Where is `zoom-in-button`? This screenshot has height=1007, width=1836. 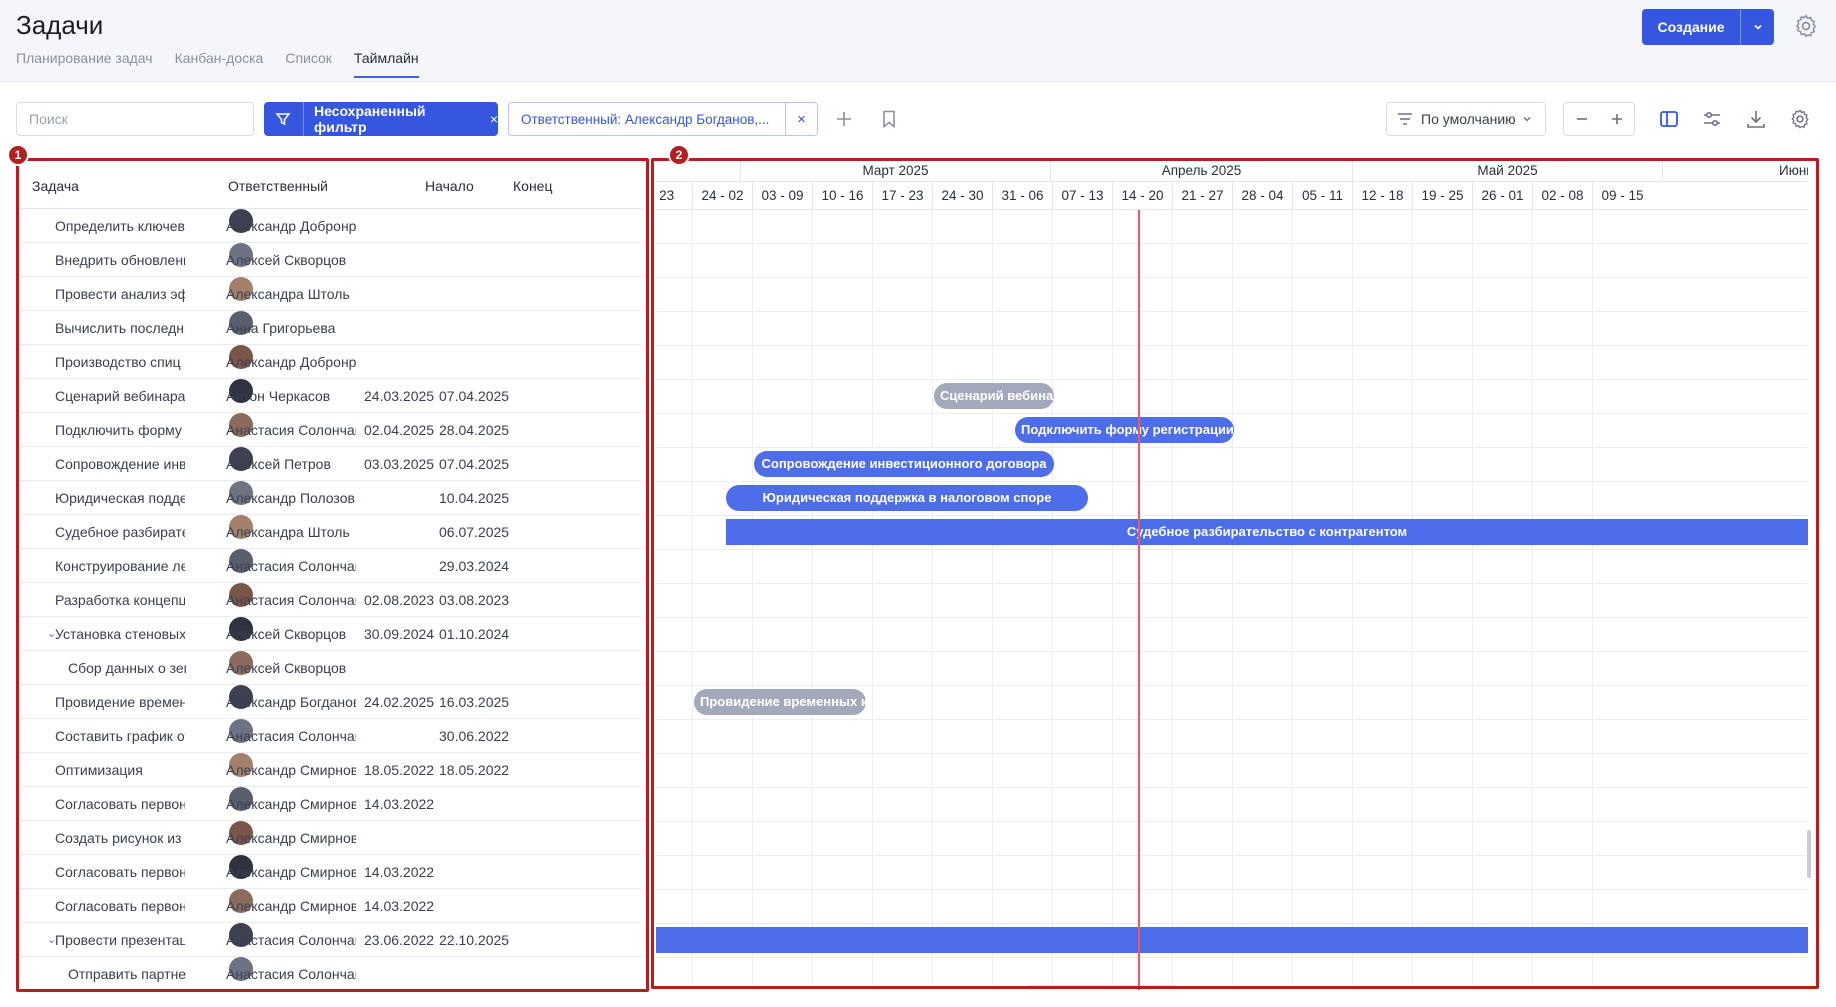 zoom-in-button is located at coordinates (1616, 119).